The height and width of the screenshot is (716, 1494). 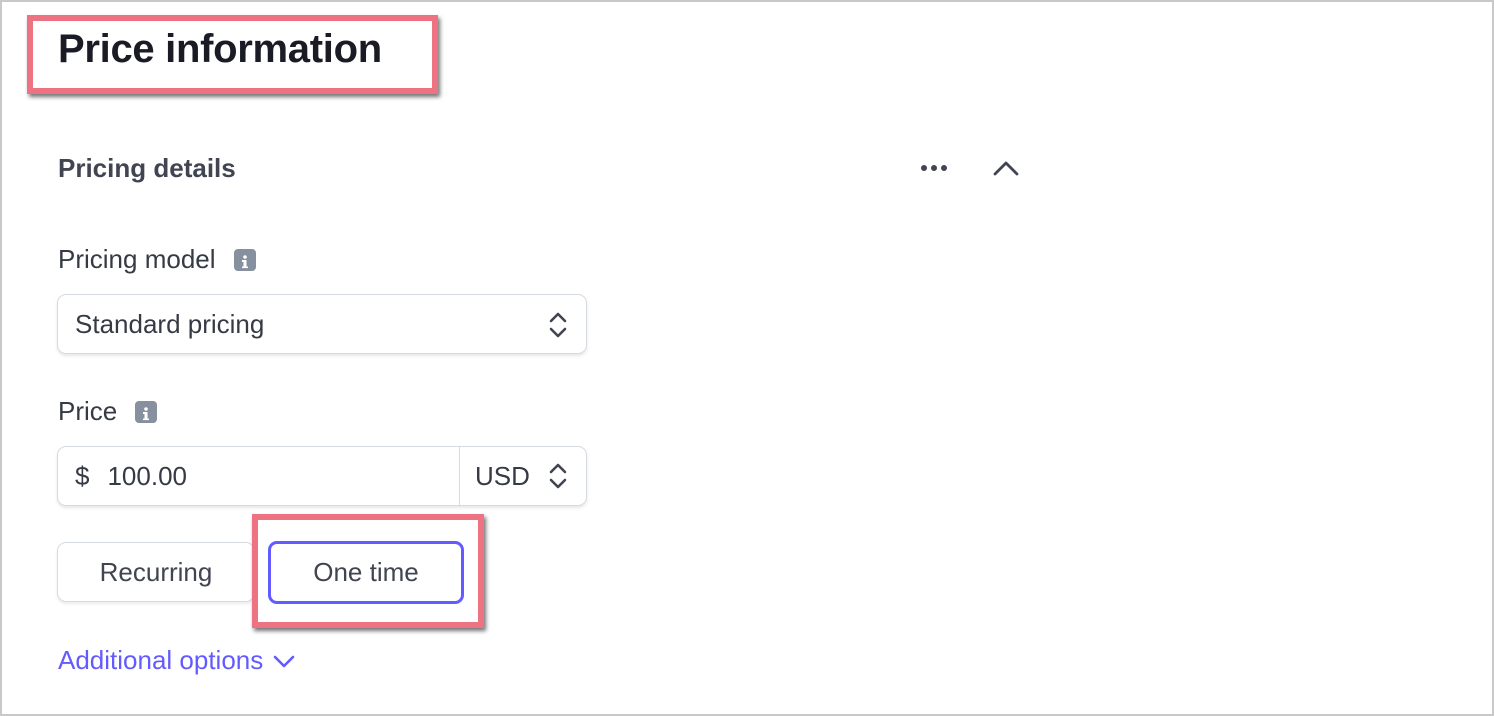 What do you see at coordinates (137, 259) in the screenshot?
I see `pricing-model-label-text: Pricing model` at bounding box center [137, 259].